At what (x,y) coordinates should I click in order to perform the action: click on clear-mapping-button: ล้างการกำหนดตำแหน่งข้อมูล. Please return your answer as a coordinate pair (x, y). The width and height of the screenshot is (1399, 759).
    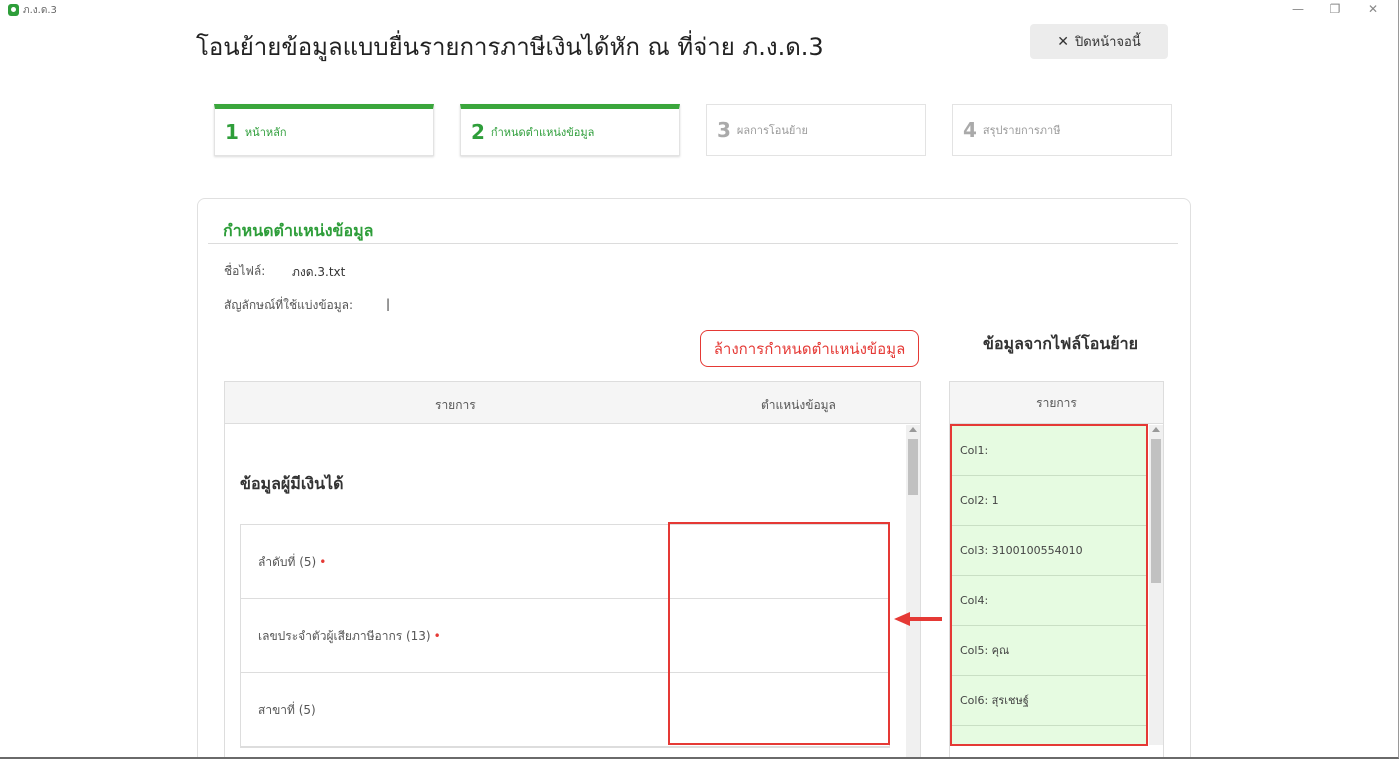
    Looking at the image, I should click on (809, 348).